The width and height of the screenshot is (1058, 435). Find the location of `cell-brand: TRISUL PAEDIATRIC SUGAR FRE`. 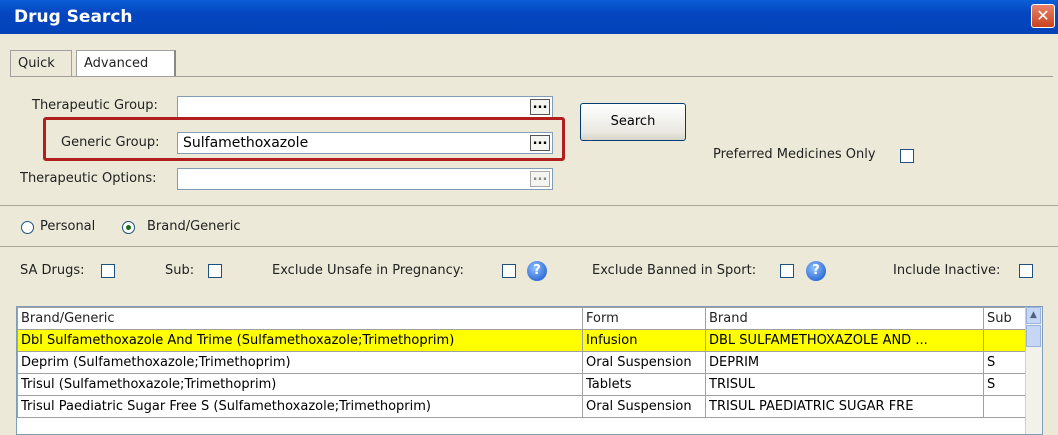

cell-brand: TRISUL PAEDIATRIC SUGAR FRE is located at coordinates (844, 406).